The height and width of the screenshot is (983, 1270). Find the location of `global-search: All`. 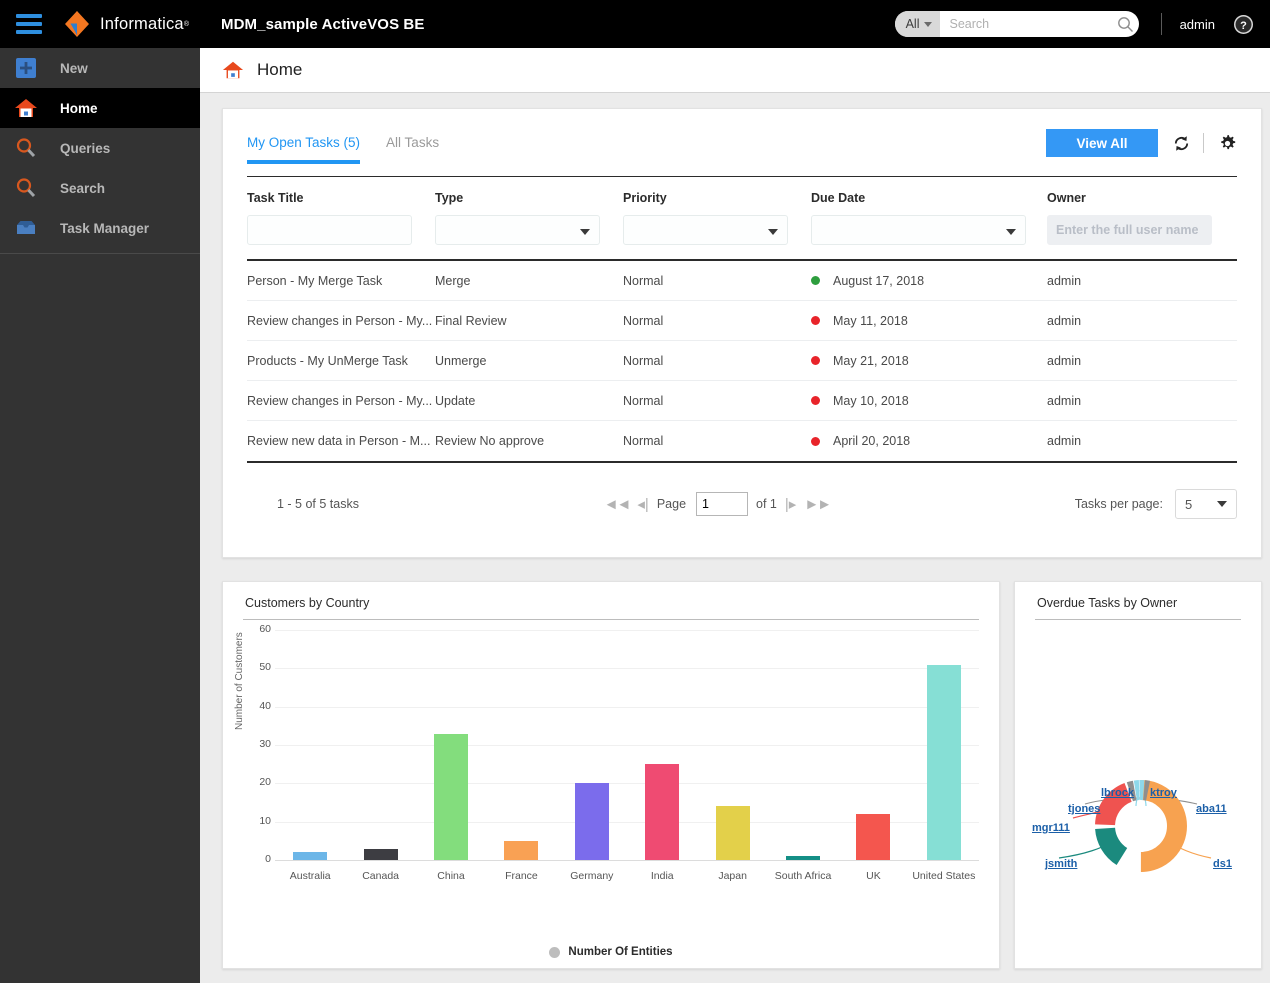

global-search: All is located at coordinates (1016, 24).